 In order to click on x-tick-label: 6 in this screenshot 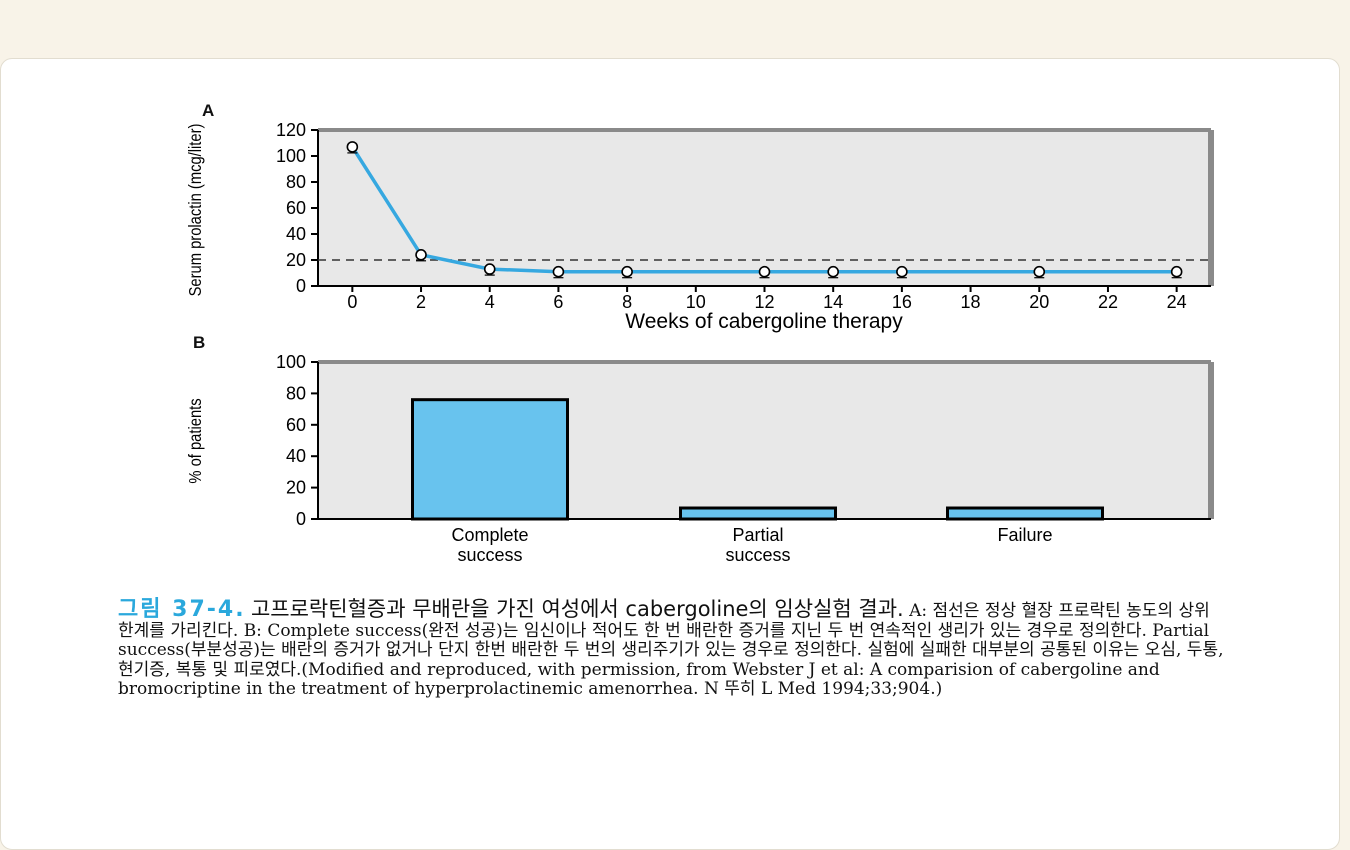, I will do `click(558, 302)`.